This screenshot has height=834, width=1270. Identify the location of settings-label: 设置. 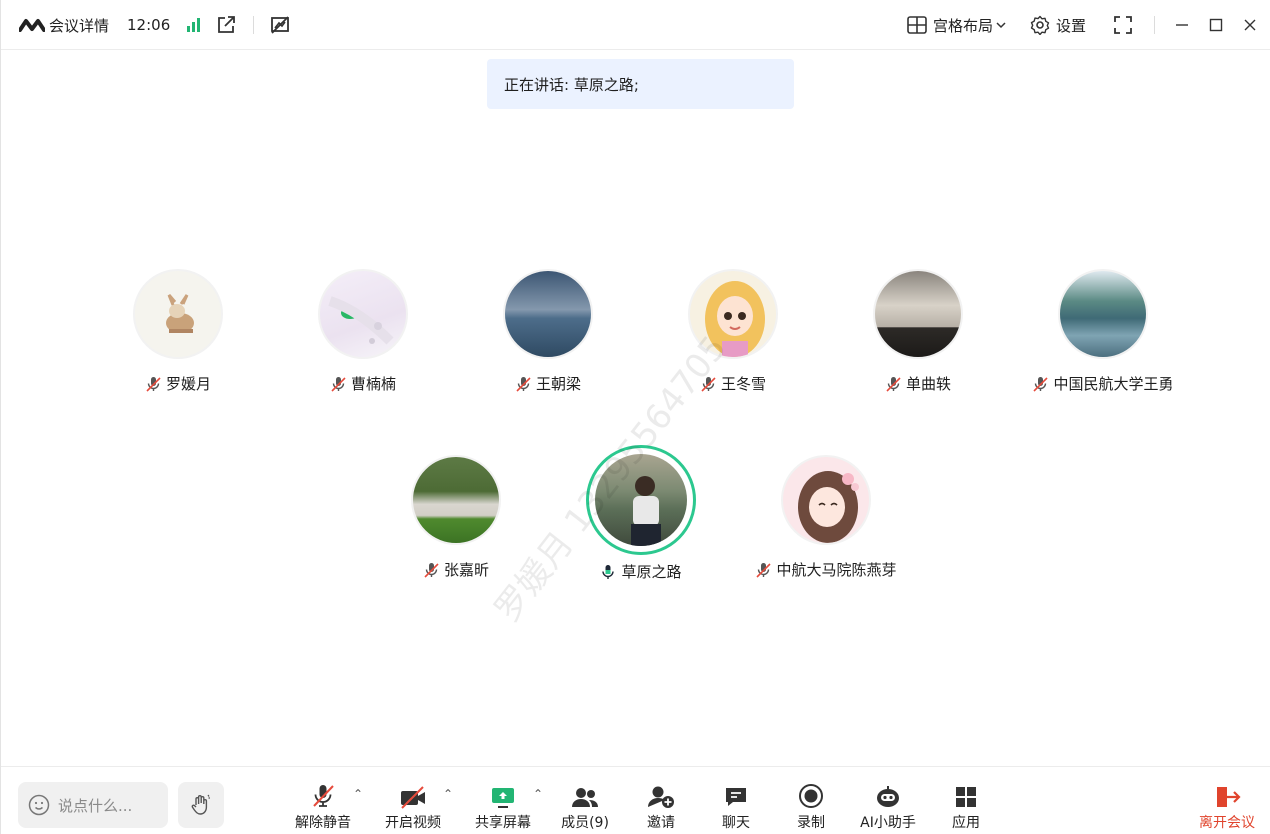
(1070, 25).